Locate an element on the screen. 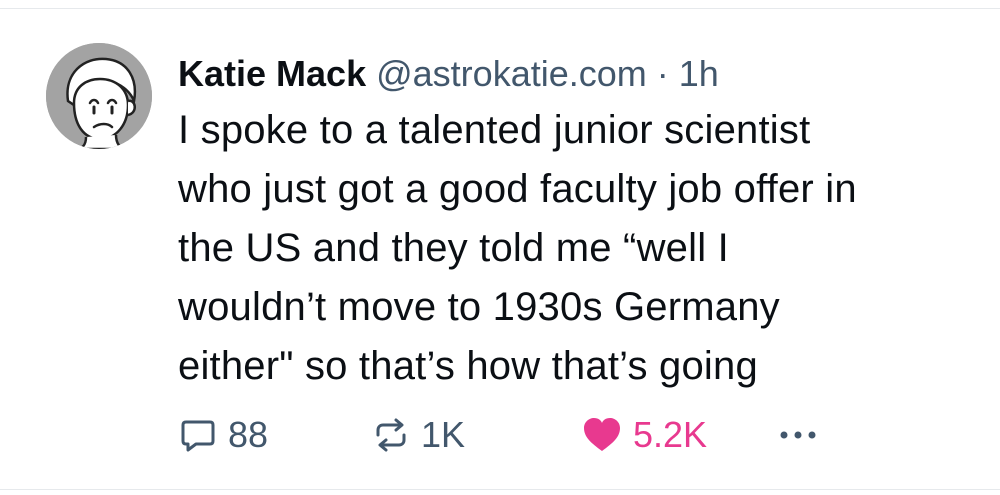 The height and width of the screenshot is (495, 1000). repost-arrows-icon is located at coordinates (391, 435).